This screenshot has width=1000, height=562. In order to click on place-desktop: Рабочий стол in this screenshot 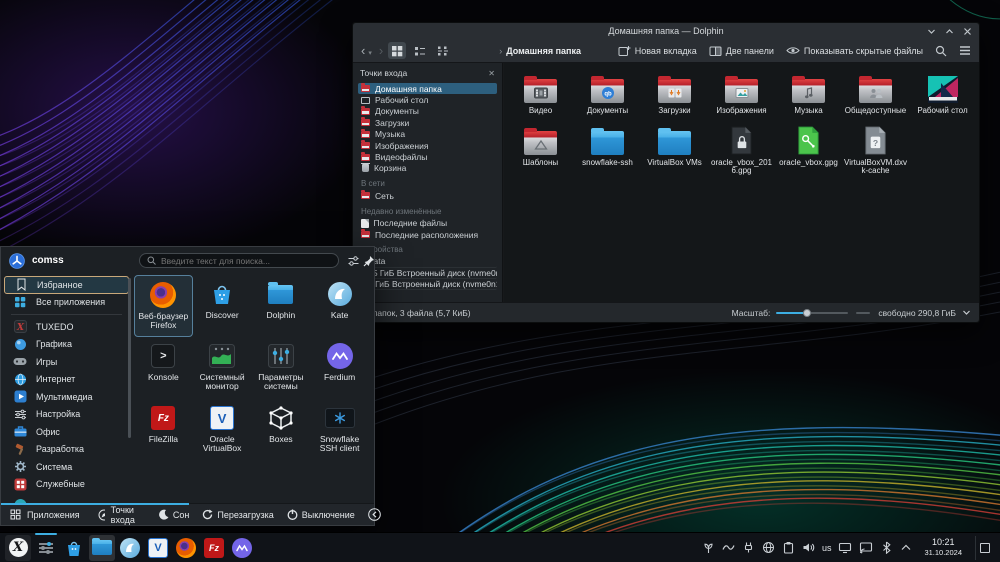, I will do `click(427, 99)`.